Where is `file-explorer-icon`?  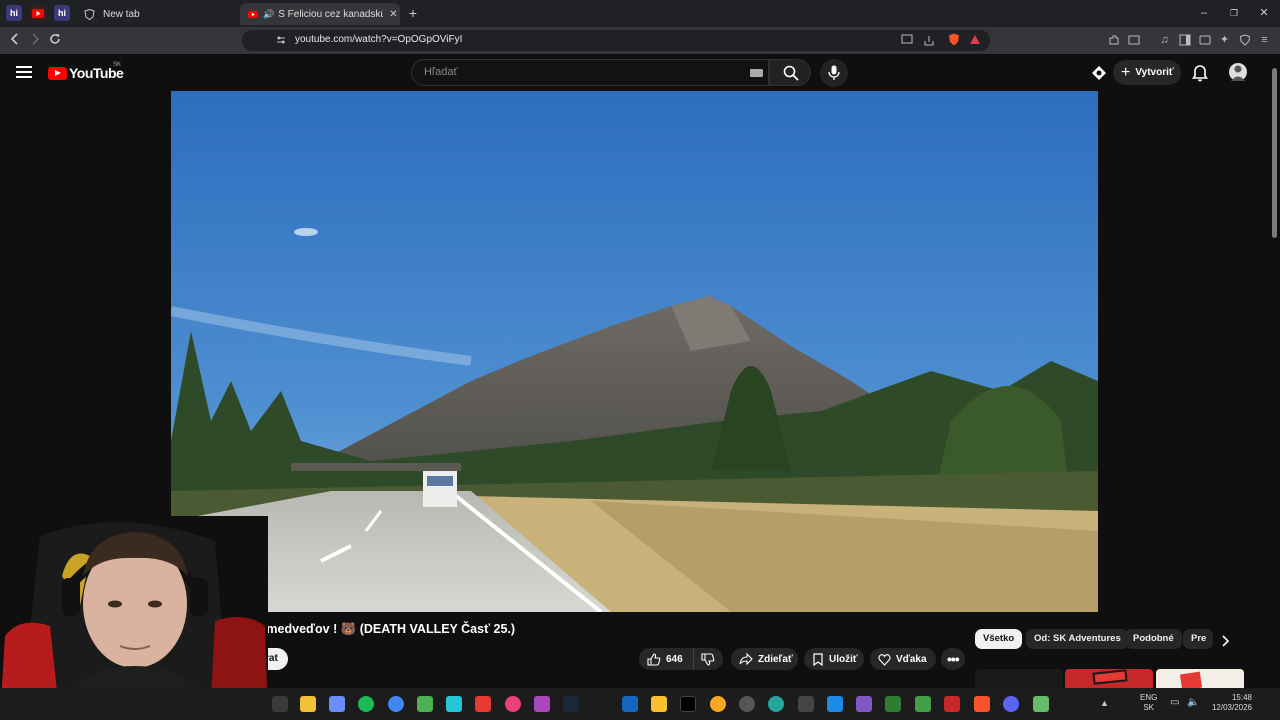
file-explorer-icon is located at coordinates (308, 704).